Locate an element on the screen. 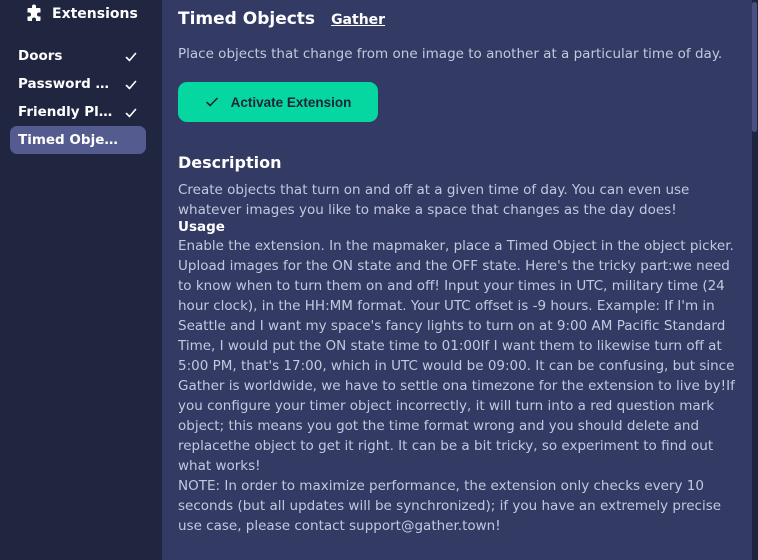 The width and height of the screenshot is (758, 560). sidebar-title: Extensions is located at coordinates (95, 14).